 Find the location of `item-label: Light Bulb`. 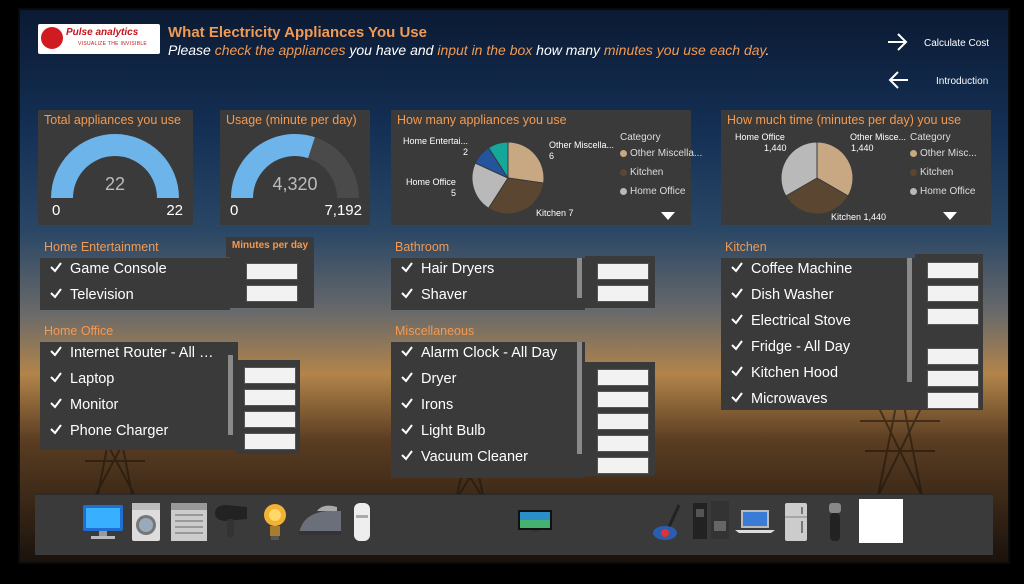

item-label: Light Bulb is located at coordinates (453, 431).